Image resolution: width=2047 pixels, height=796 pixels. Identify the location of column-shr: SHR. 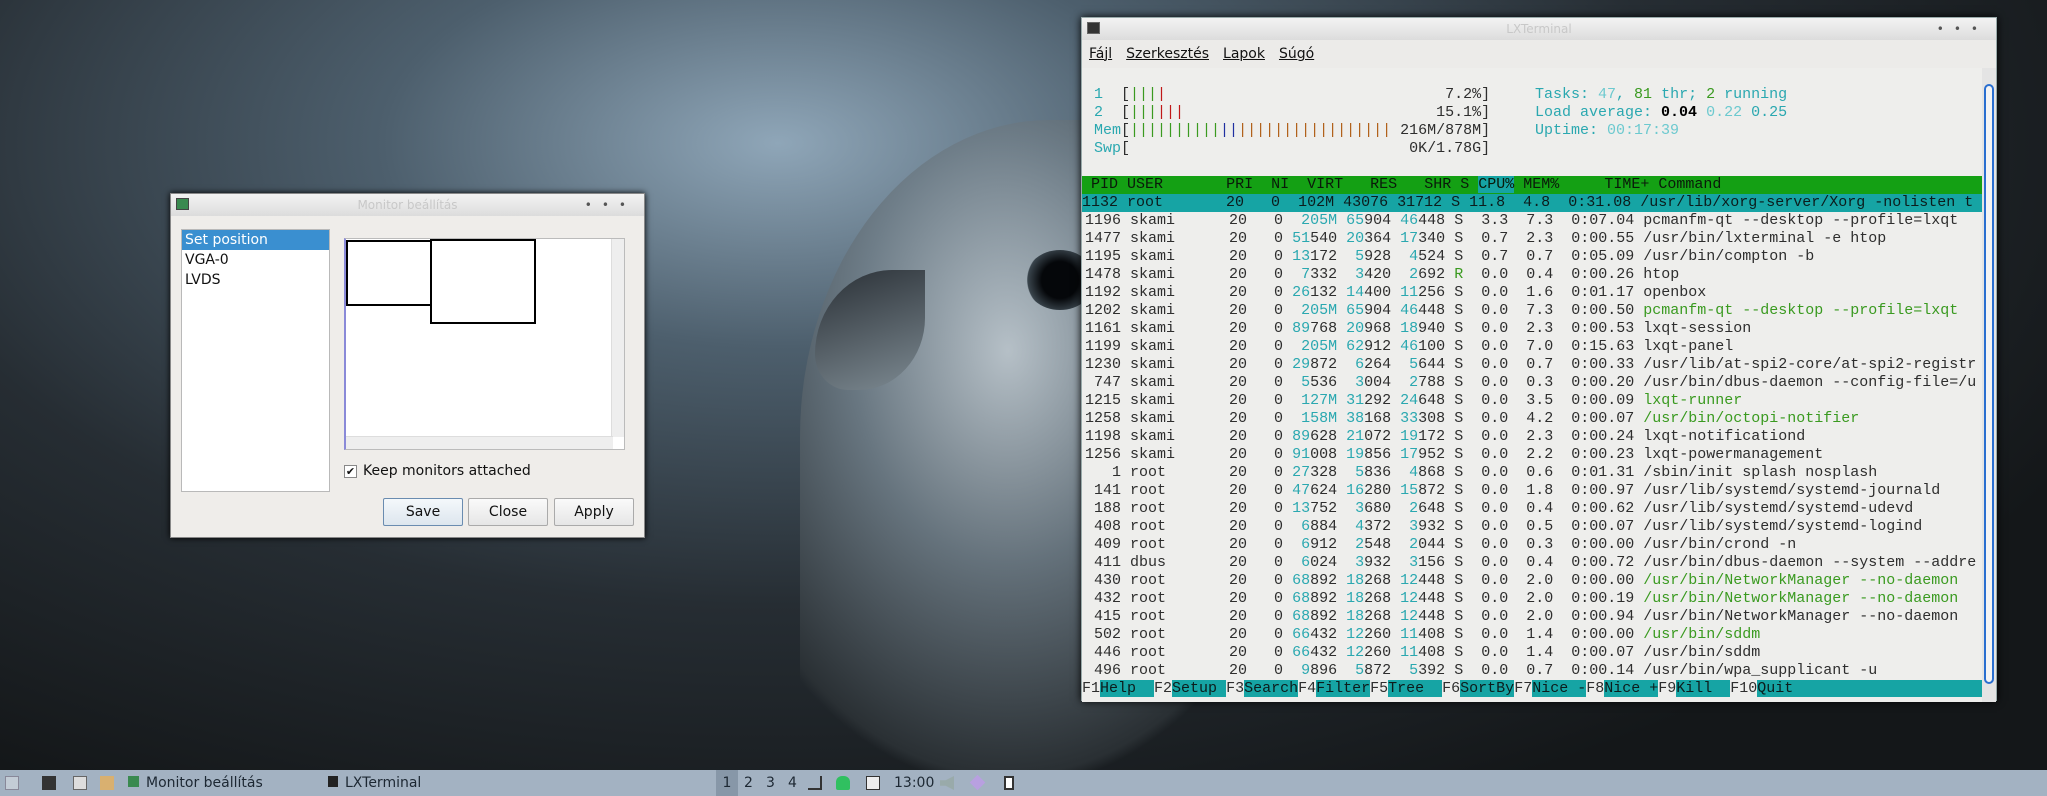
(1428, 184).